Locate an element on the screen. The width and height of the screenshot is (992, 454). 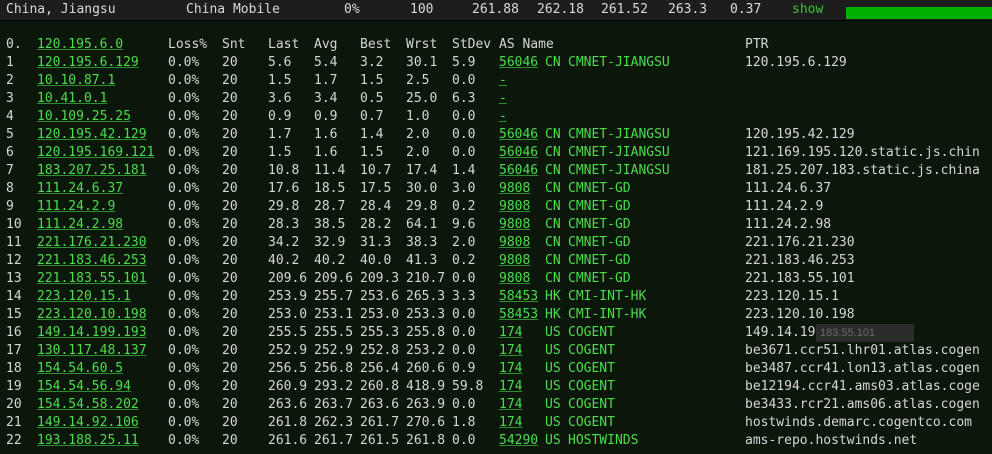
hop-best: 1.5 is located at coordinates (372, 152).